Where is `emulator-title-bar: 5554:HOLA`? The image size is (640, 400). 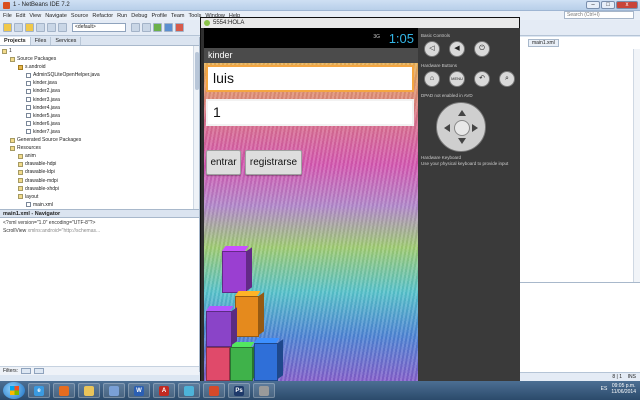 emulator-title-bar: 5554:HOLA is located at coordinates (360, 23).